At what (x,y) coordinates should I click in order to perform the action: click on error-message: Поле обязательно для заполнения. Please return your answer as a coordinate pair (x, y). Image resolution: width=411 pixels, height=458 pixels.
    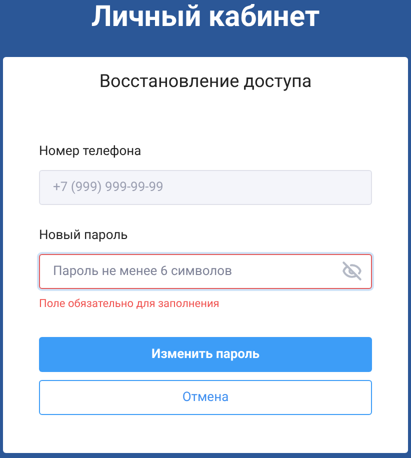
    Looking at the image, I should click on (129, 304).